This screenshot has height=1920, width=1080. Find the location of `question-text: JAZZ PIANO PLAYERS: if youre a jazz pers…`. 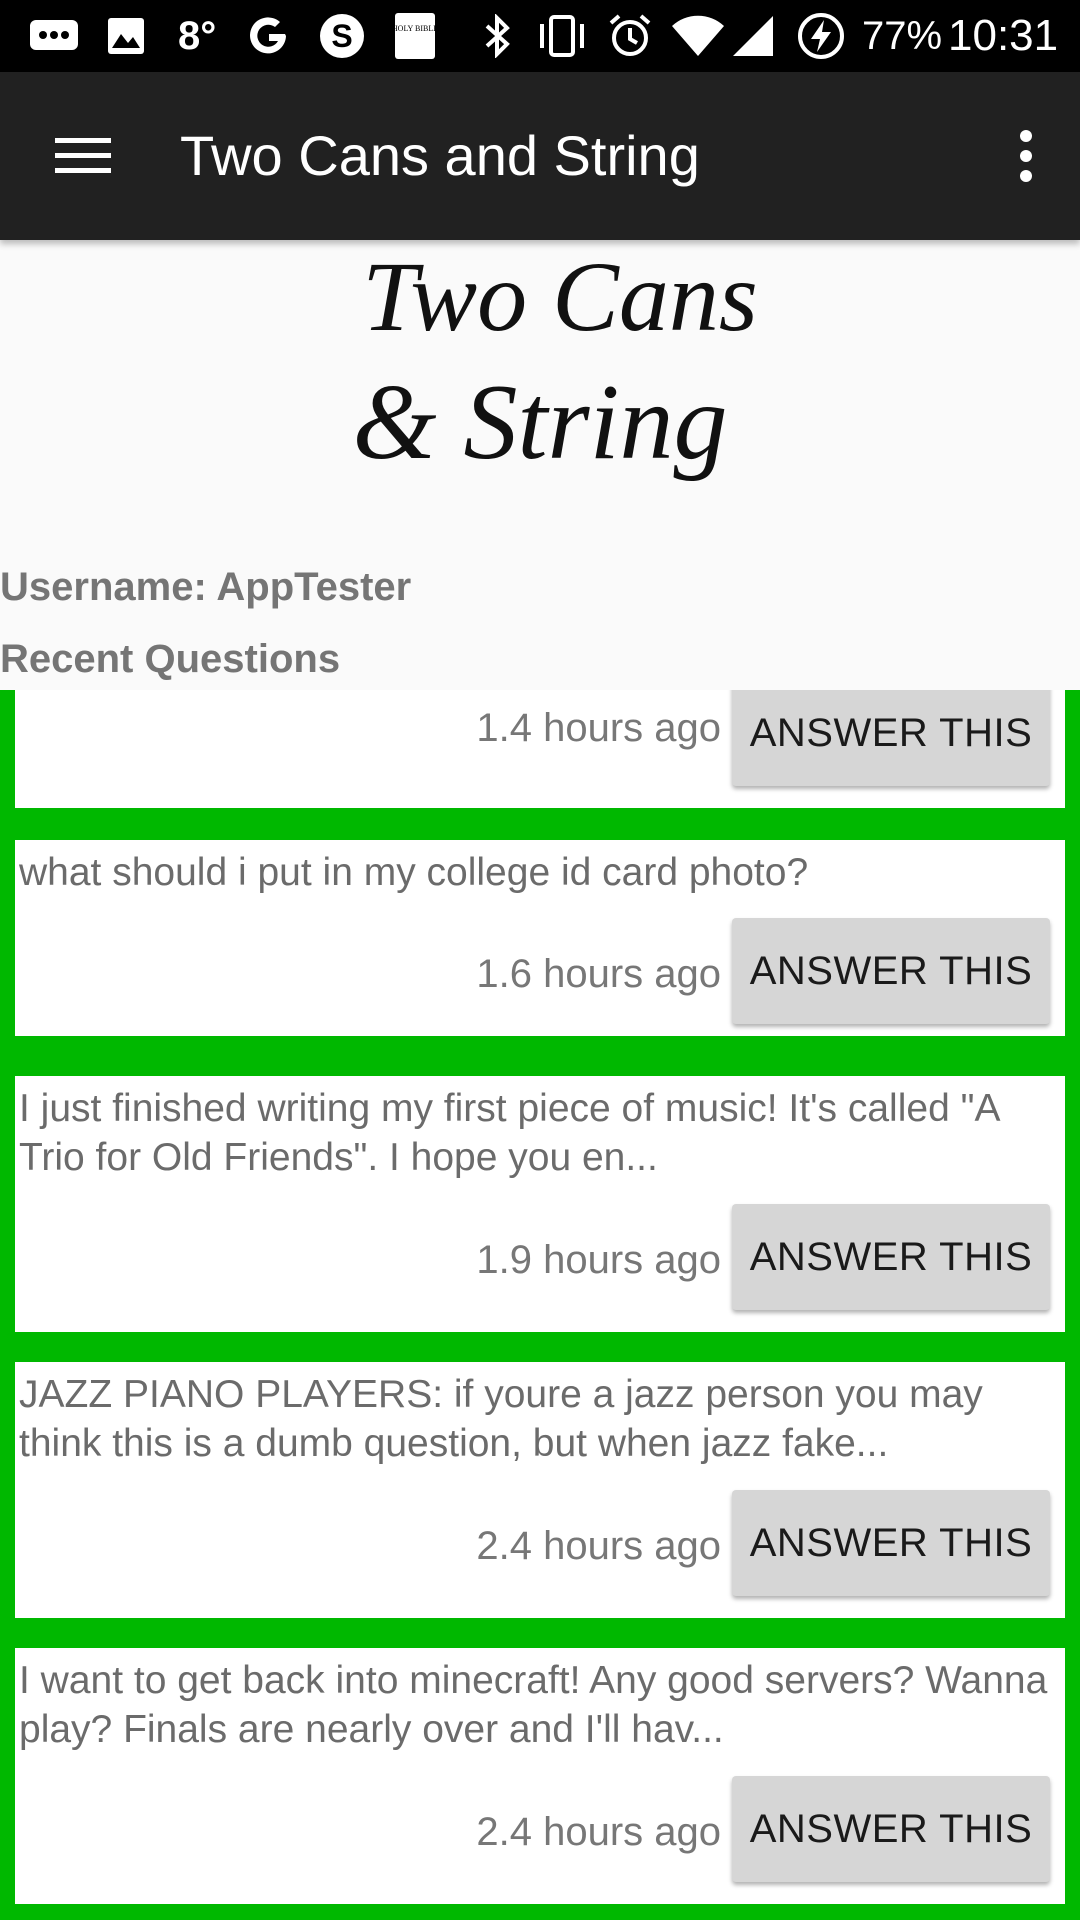

question-text: JAZZ PIANO PLAYERS: if youre a jazz pers… is located at coordinates (501, 1419).